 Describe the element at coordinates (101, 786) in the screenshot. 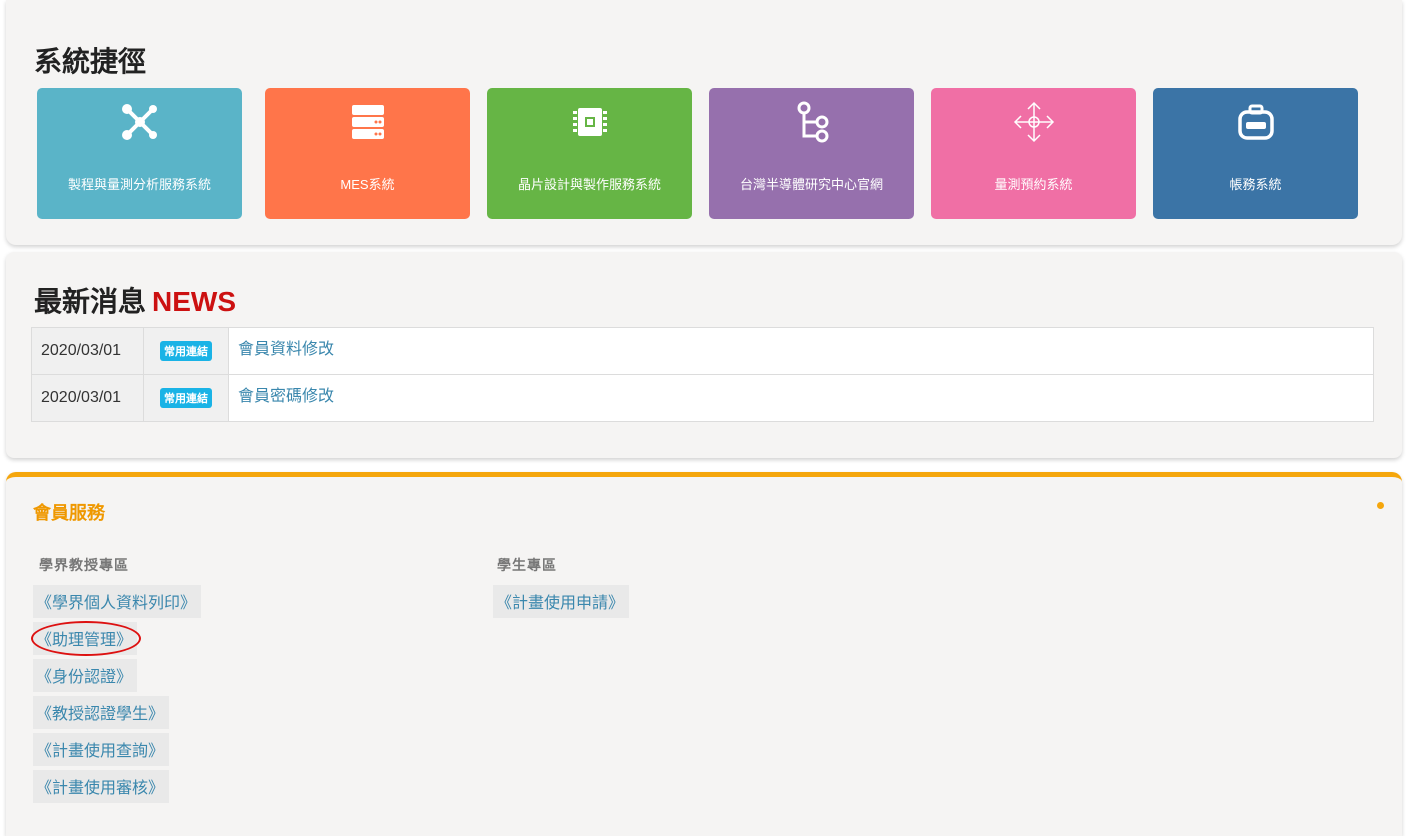

I see `link-project-usage-review: 《計畫使用審核》` at that location.